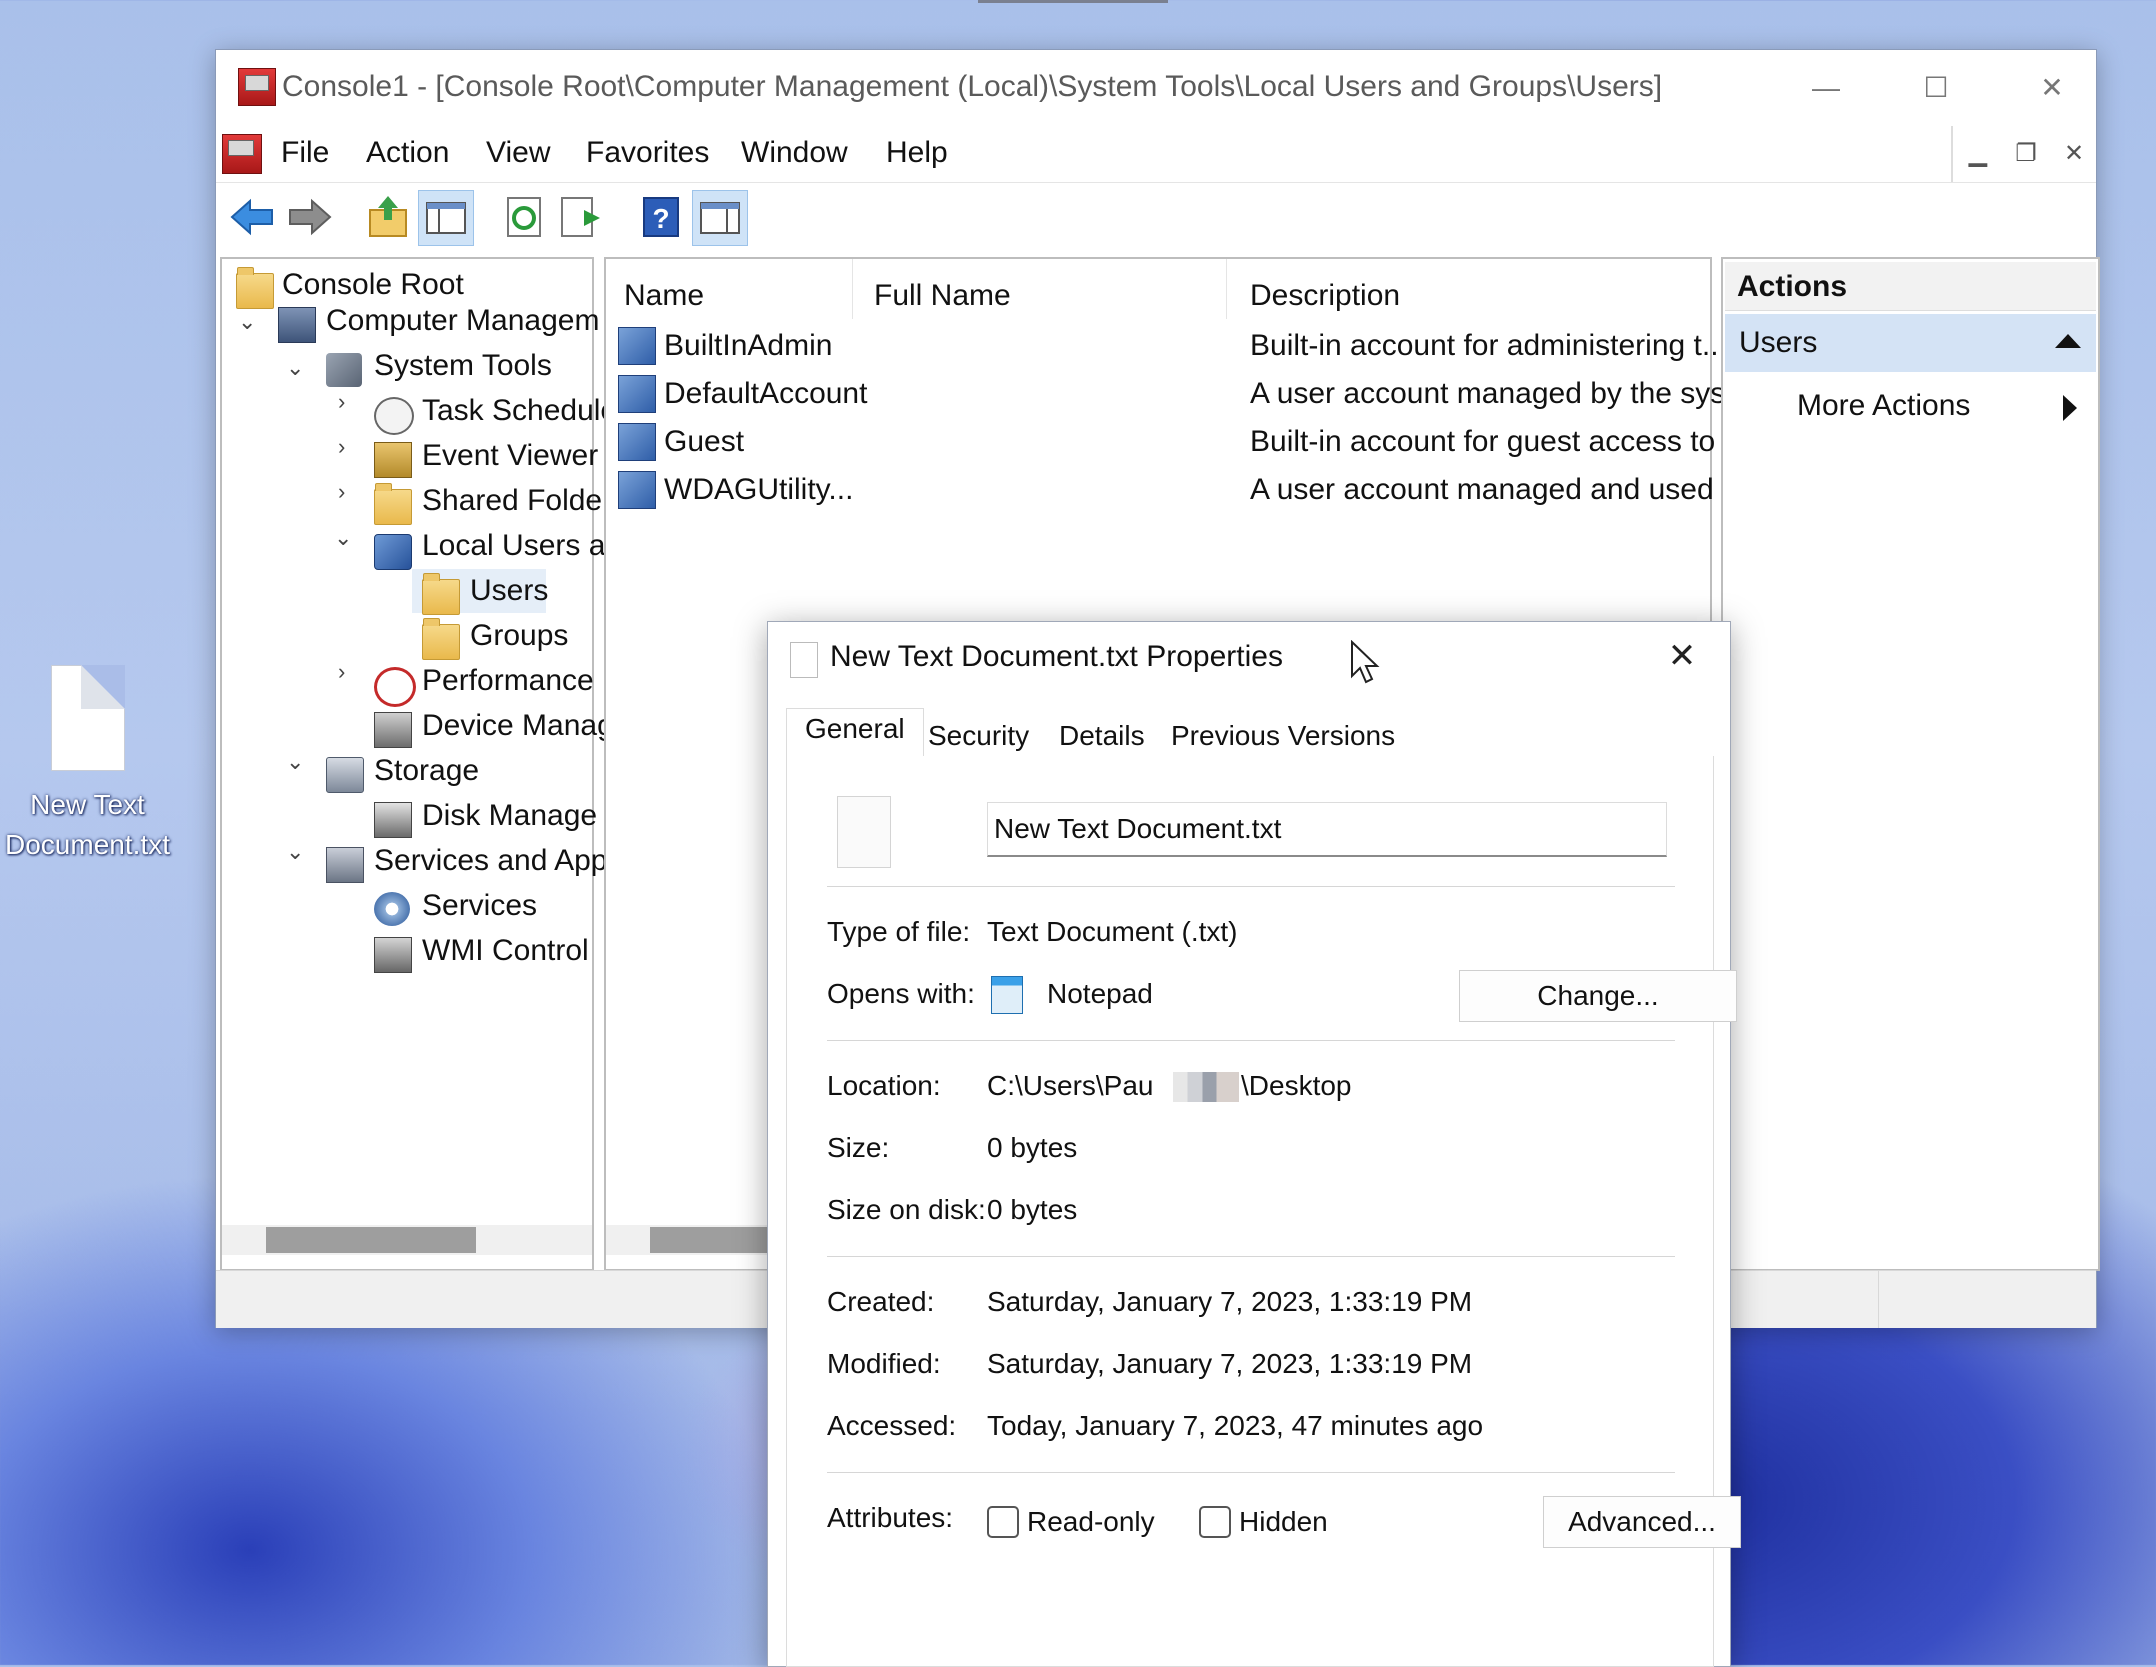 This screenshot has height=1667, width=2156. Describe the element at coordinates (1826, 88) in the screenshot. I see `minimize-button: —` at that location.